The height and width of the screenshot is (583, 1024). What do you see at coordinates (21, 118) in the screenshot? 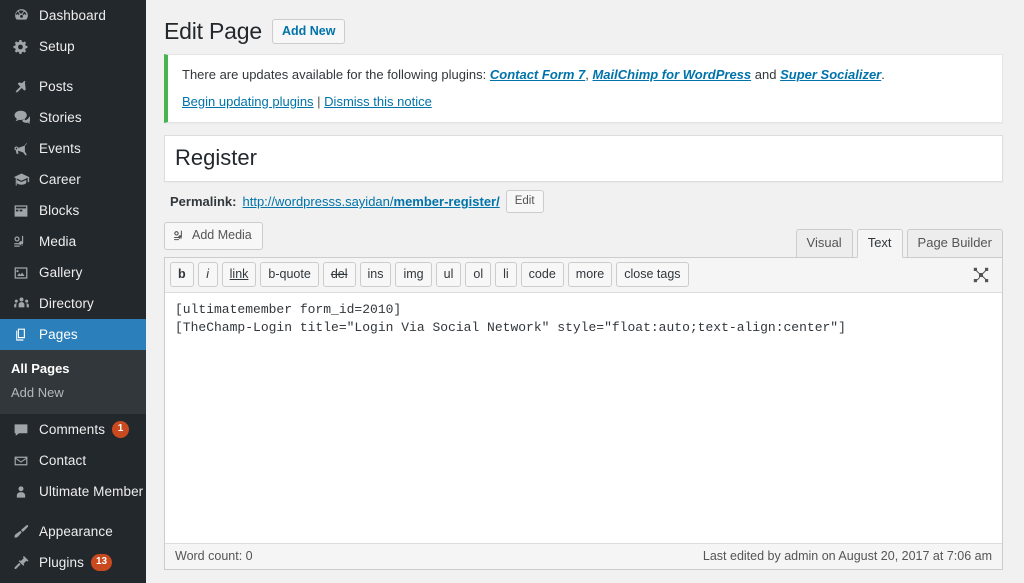
I see `comments-icon` at bounding box center [21, 118].